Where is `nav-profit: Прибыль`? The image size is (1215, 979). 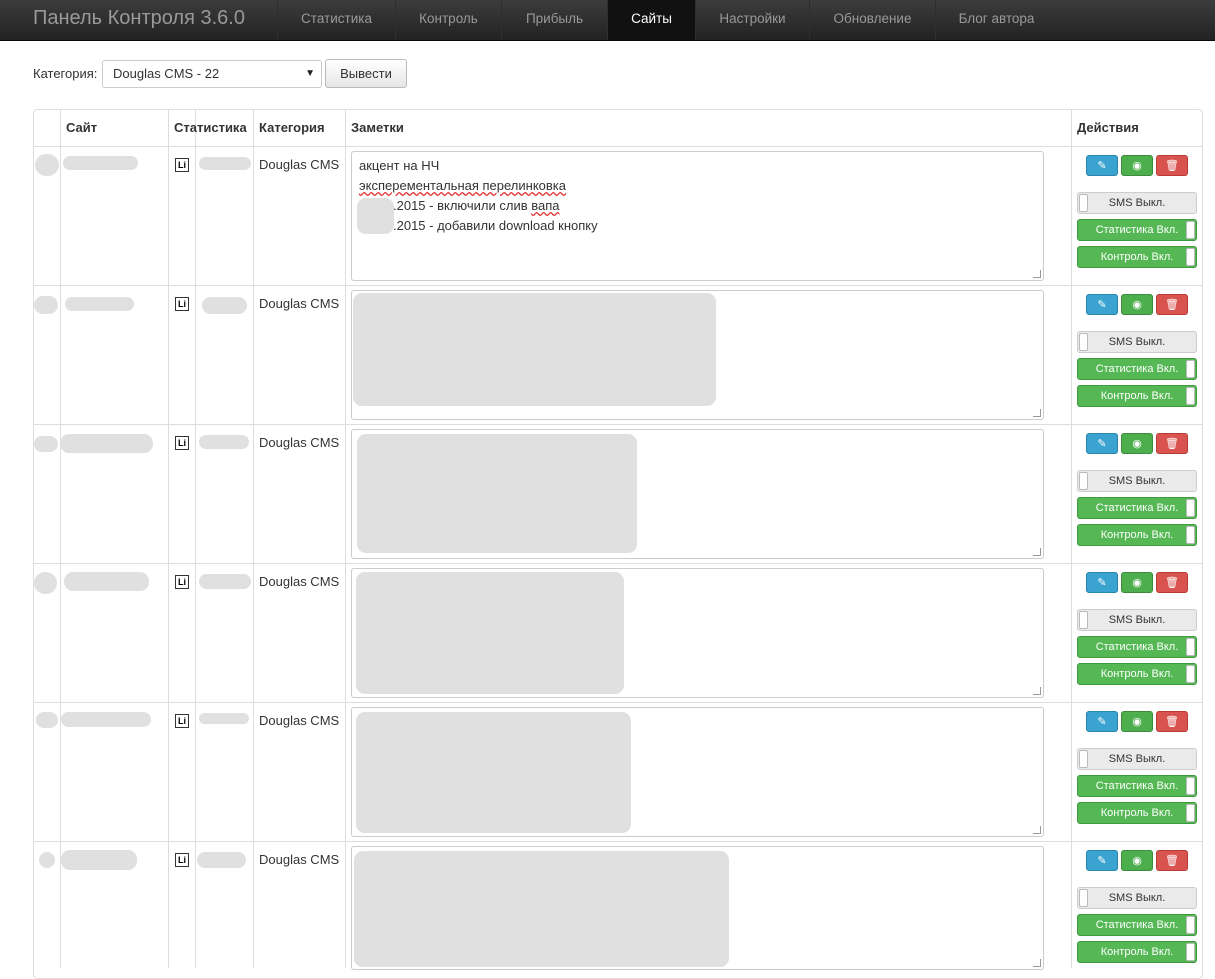 nav-profit: Прибыль is located at coordinates (554, 20).